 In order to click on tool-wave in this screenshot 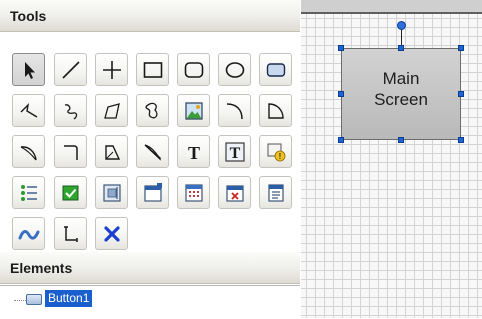, I will do `click(28, 233)`.